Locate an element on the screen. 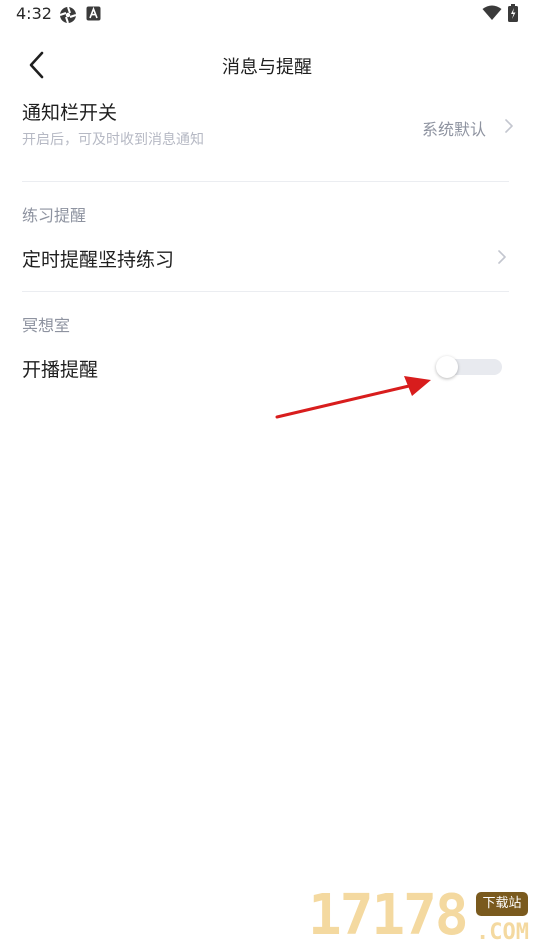 This screenshot has height=950, width=534. a-badge-icon is located at coordinates (93, 15).